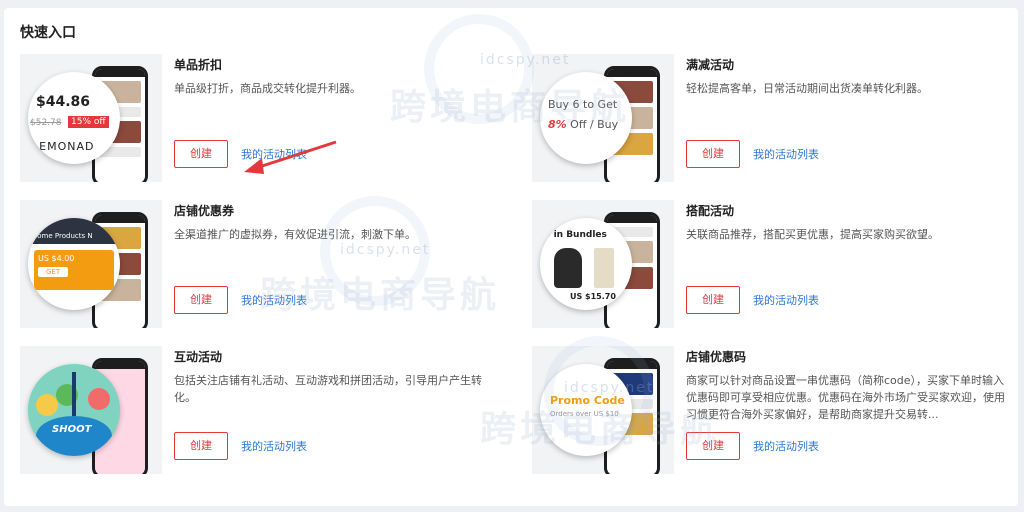  I want to click on card-title: 满减活动, so click(710, 65).